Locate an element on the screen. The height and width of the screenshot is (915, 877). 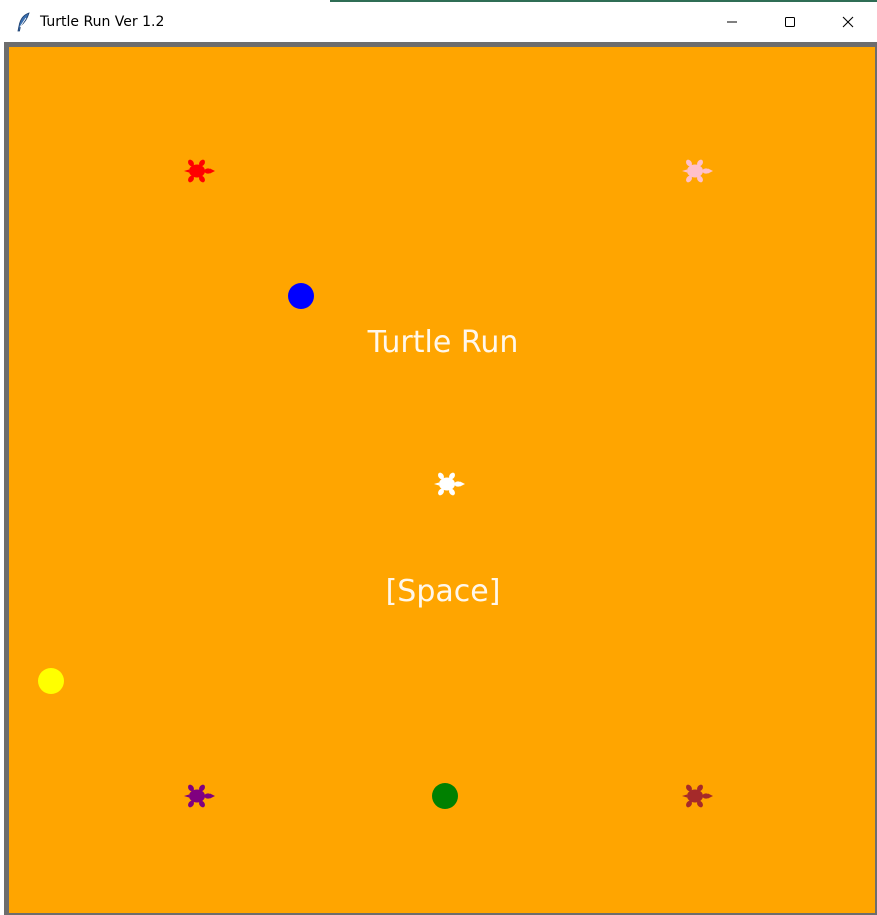
turtle-red-icon is located at coordinates (199, 171).